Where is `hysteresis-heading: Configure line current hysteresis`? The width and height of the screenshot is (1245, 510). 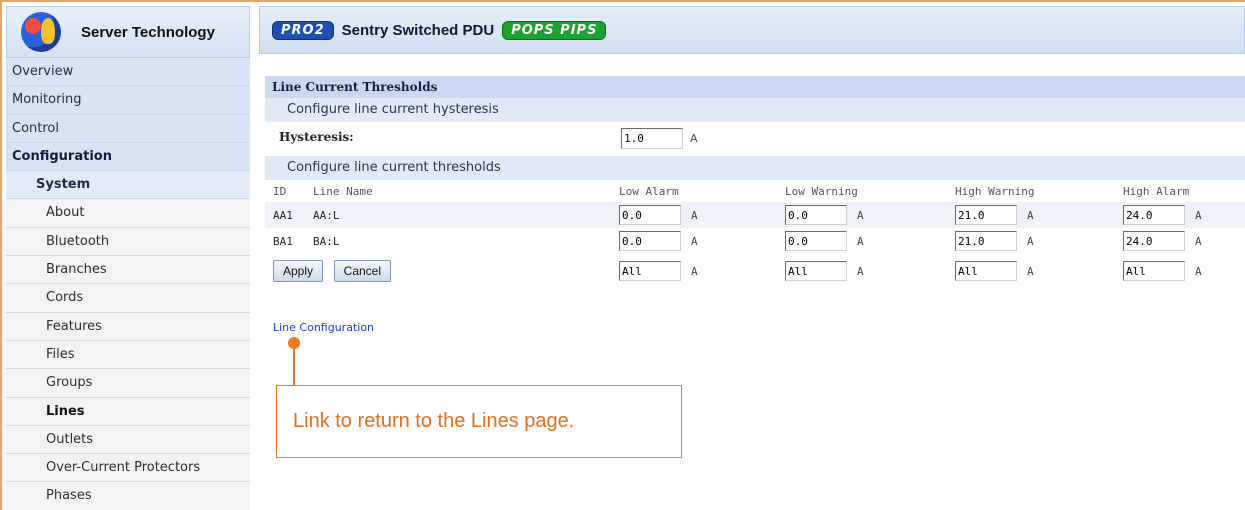
hysteresis-heading: Configure line current hysteresis is located at coordinates (755, 110).